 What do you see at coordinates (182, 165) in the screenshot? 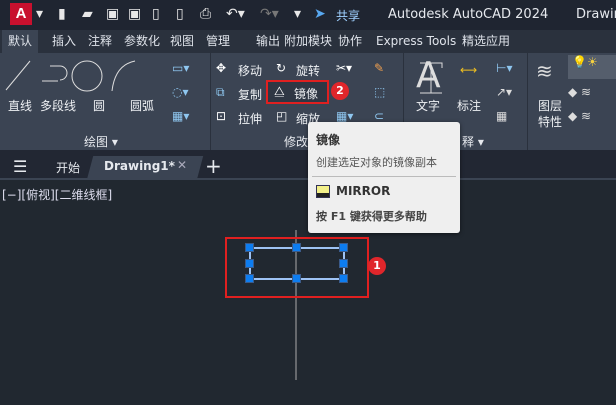
I see `close-tab-icon: ✕` at bounding box center [182, 165].